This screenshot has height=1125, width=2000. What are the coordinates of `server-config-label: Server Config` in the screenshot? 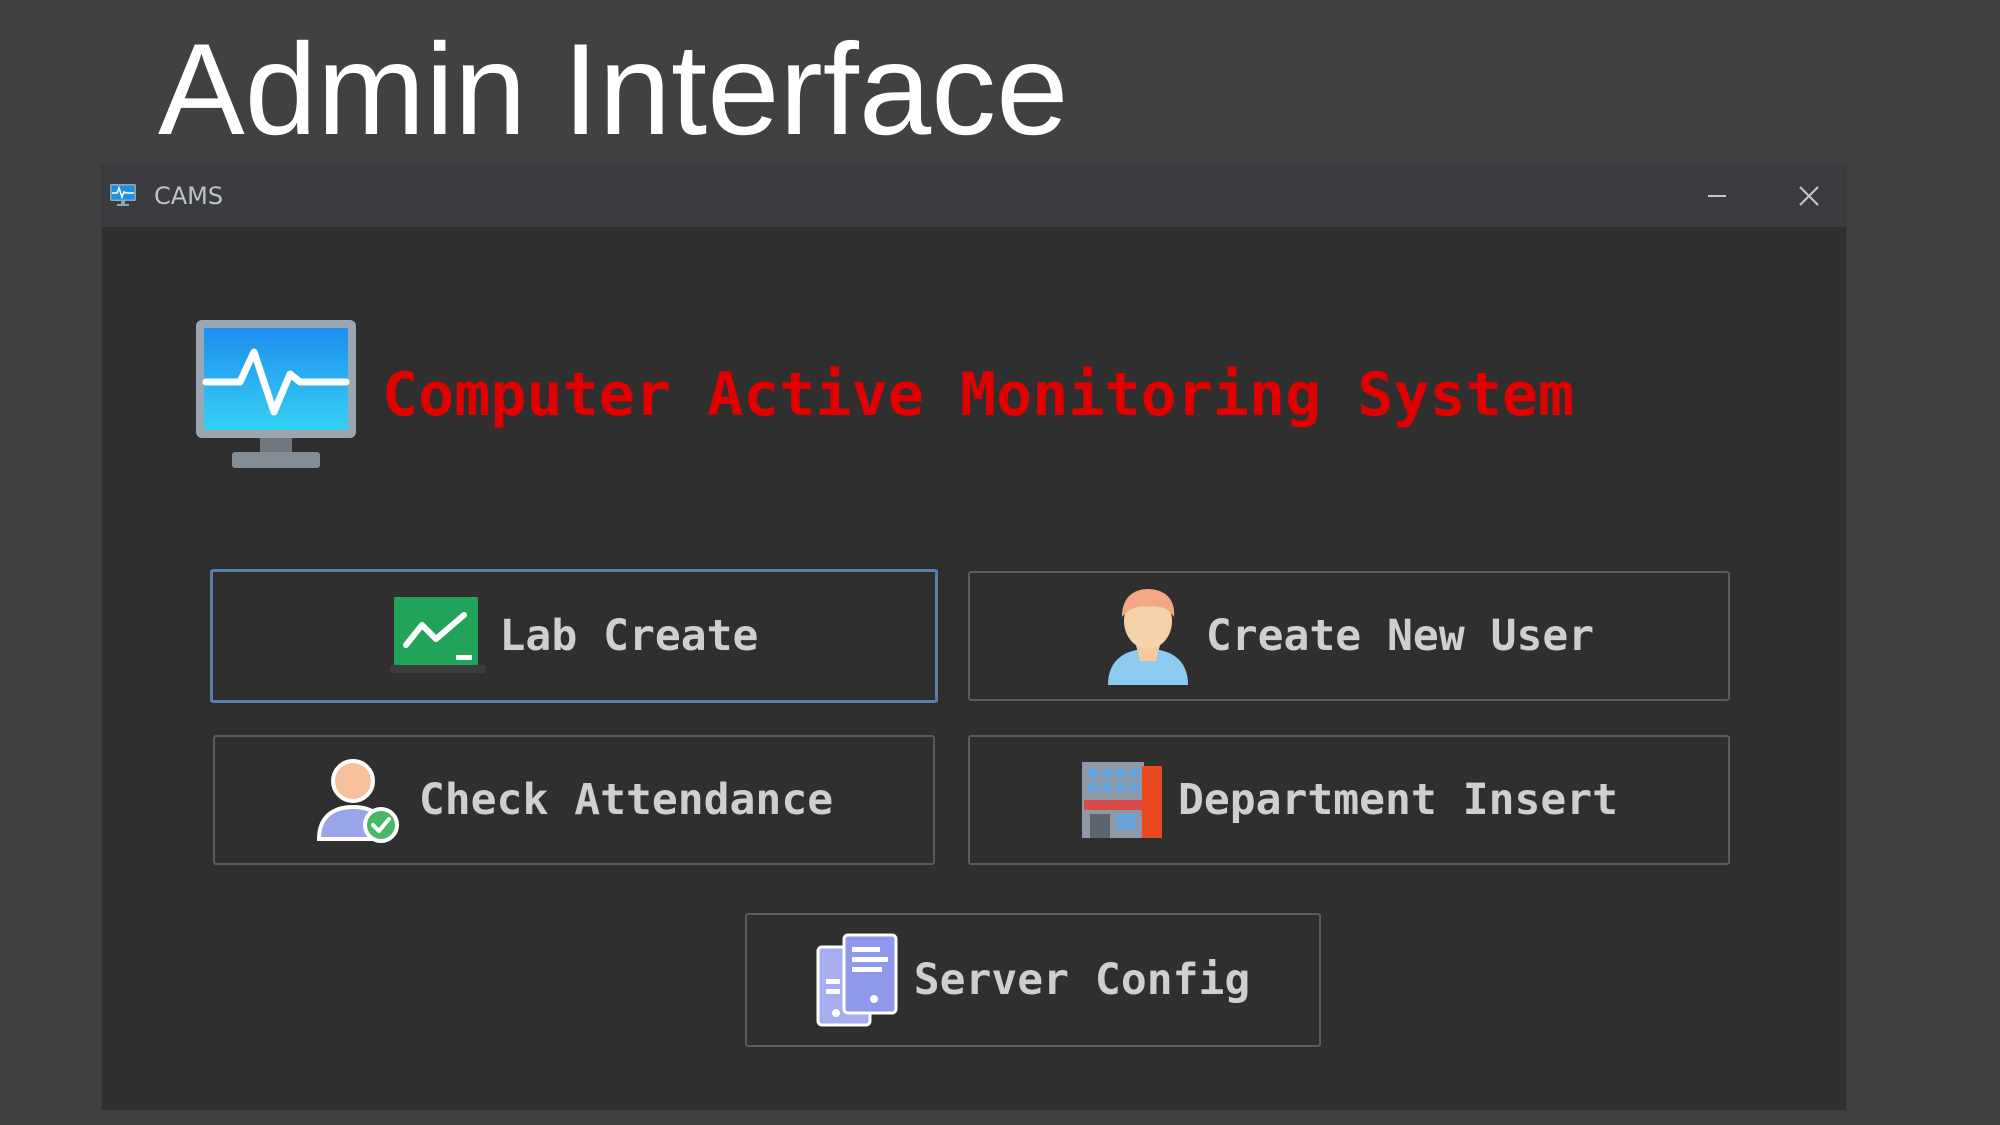 It's located at (1082, 980).